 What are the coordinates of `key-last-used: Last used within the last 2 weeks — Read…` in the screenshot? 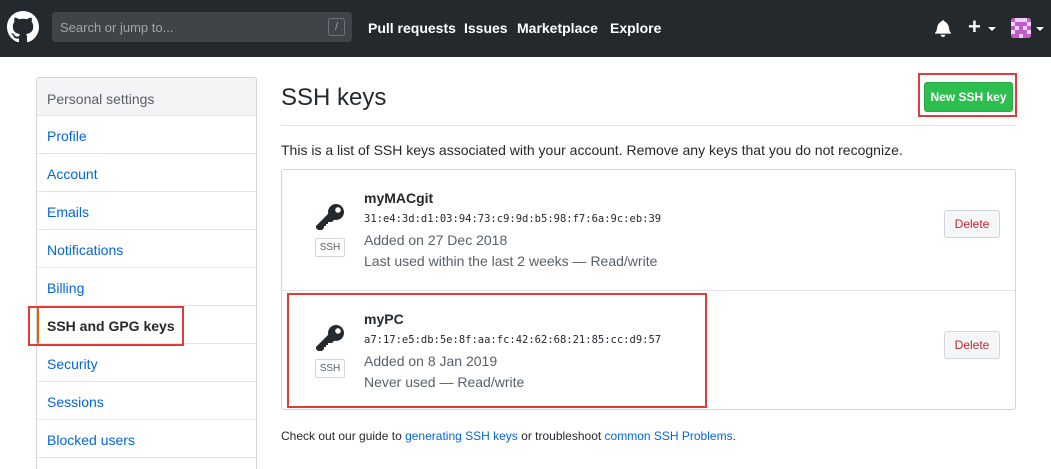 It's located at (511, 261).